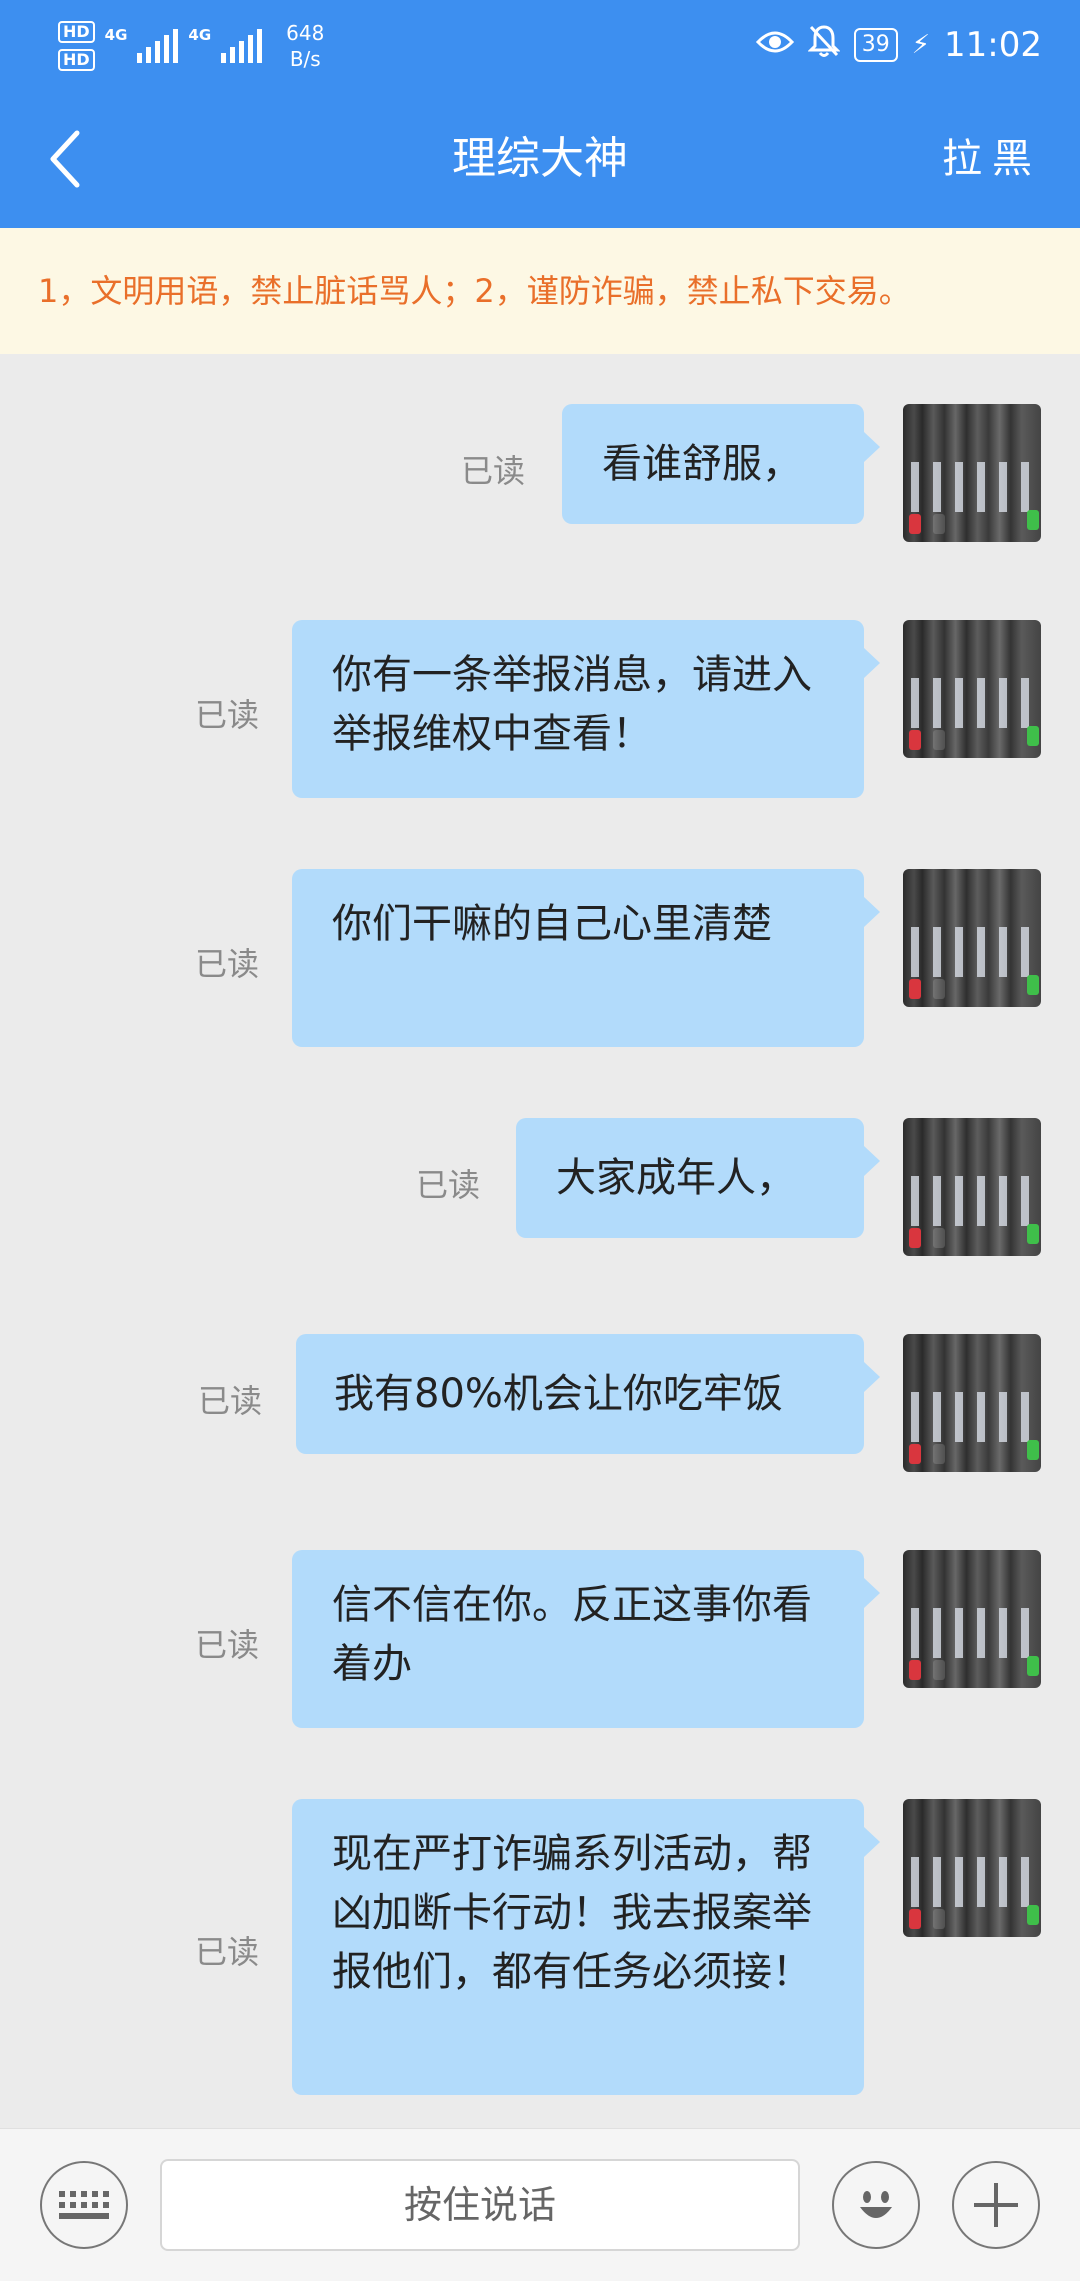 This screenshot has height=2281, width=1080. Describe the element at coordinates (116, 35) in the screenshot. I see `network-type-1: 4G` at that location.